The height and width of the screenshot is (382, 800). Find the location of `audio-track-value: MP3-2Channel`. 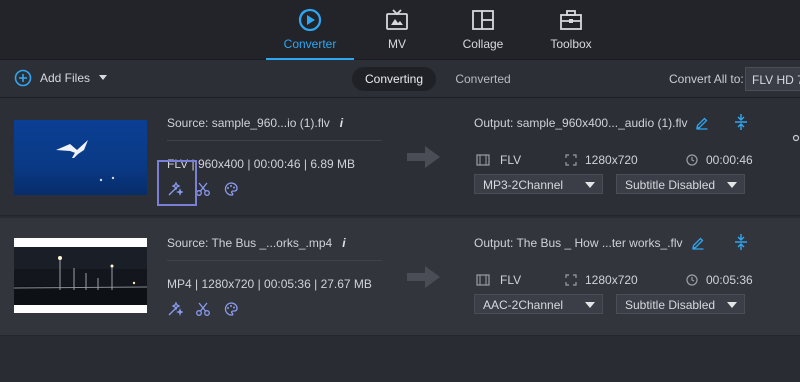

audio-track-value: MP3-2Channel is located at coordinates (523, 185).